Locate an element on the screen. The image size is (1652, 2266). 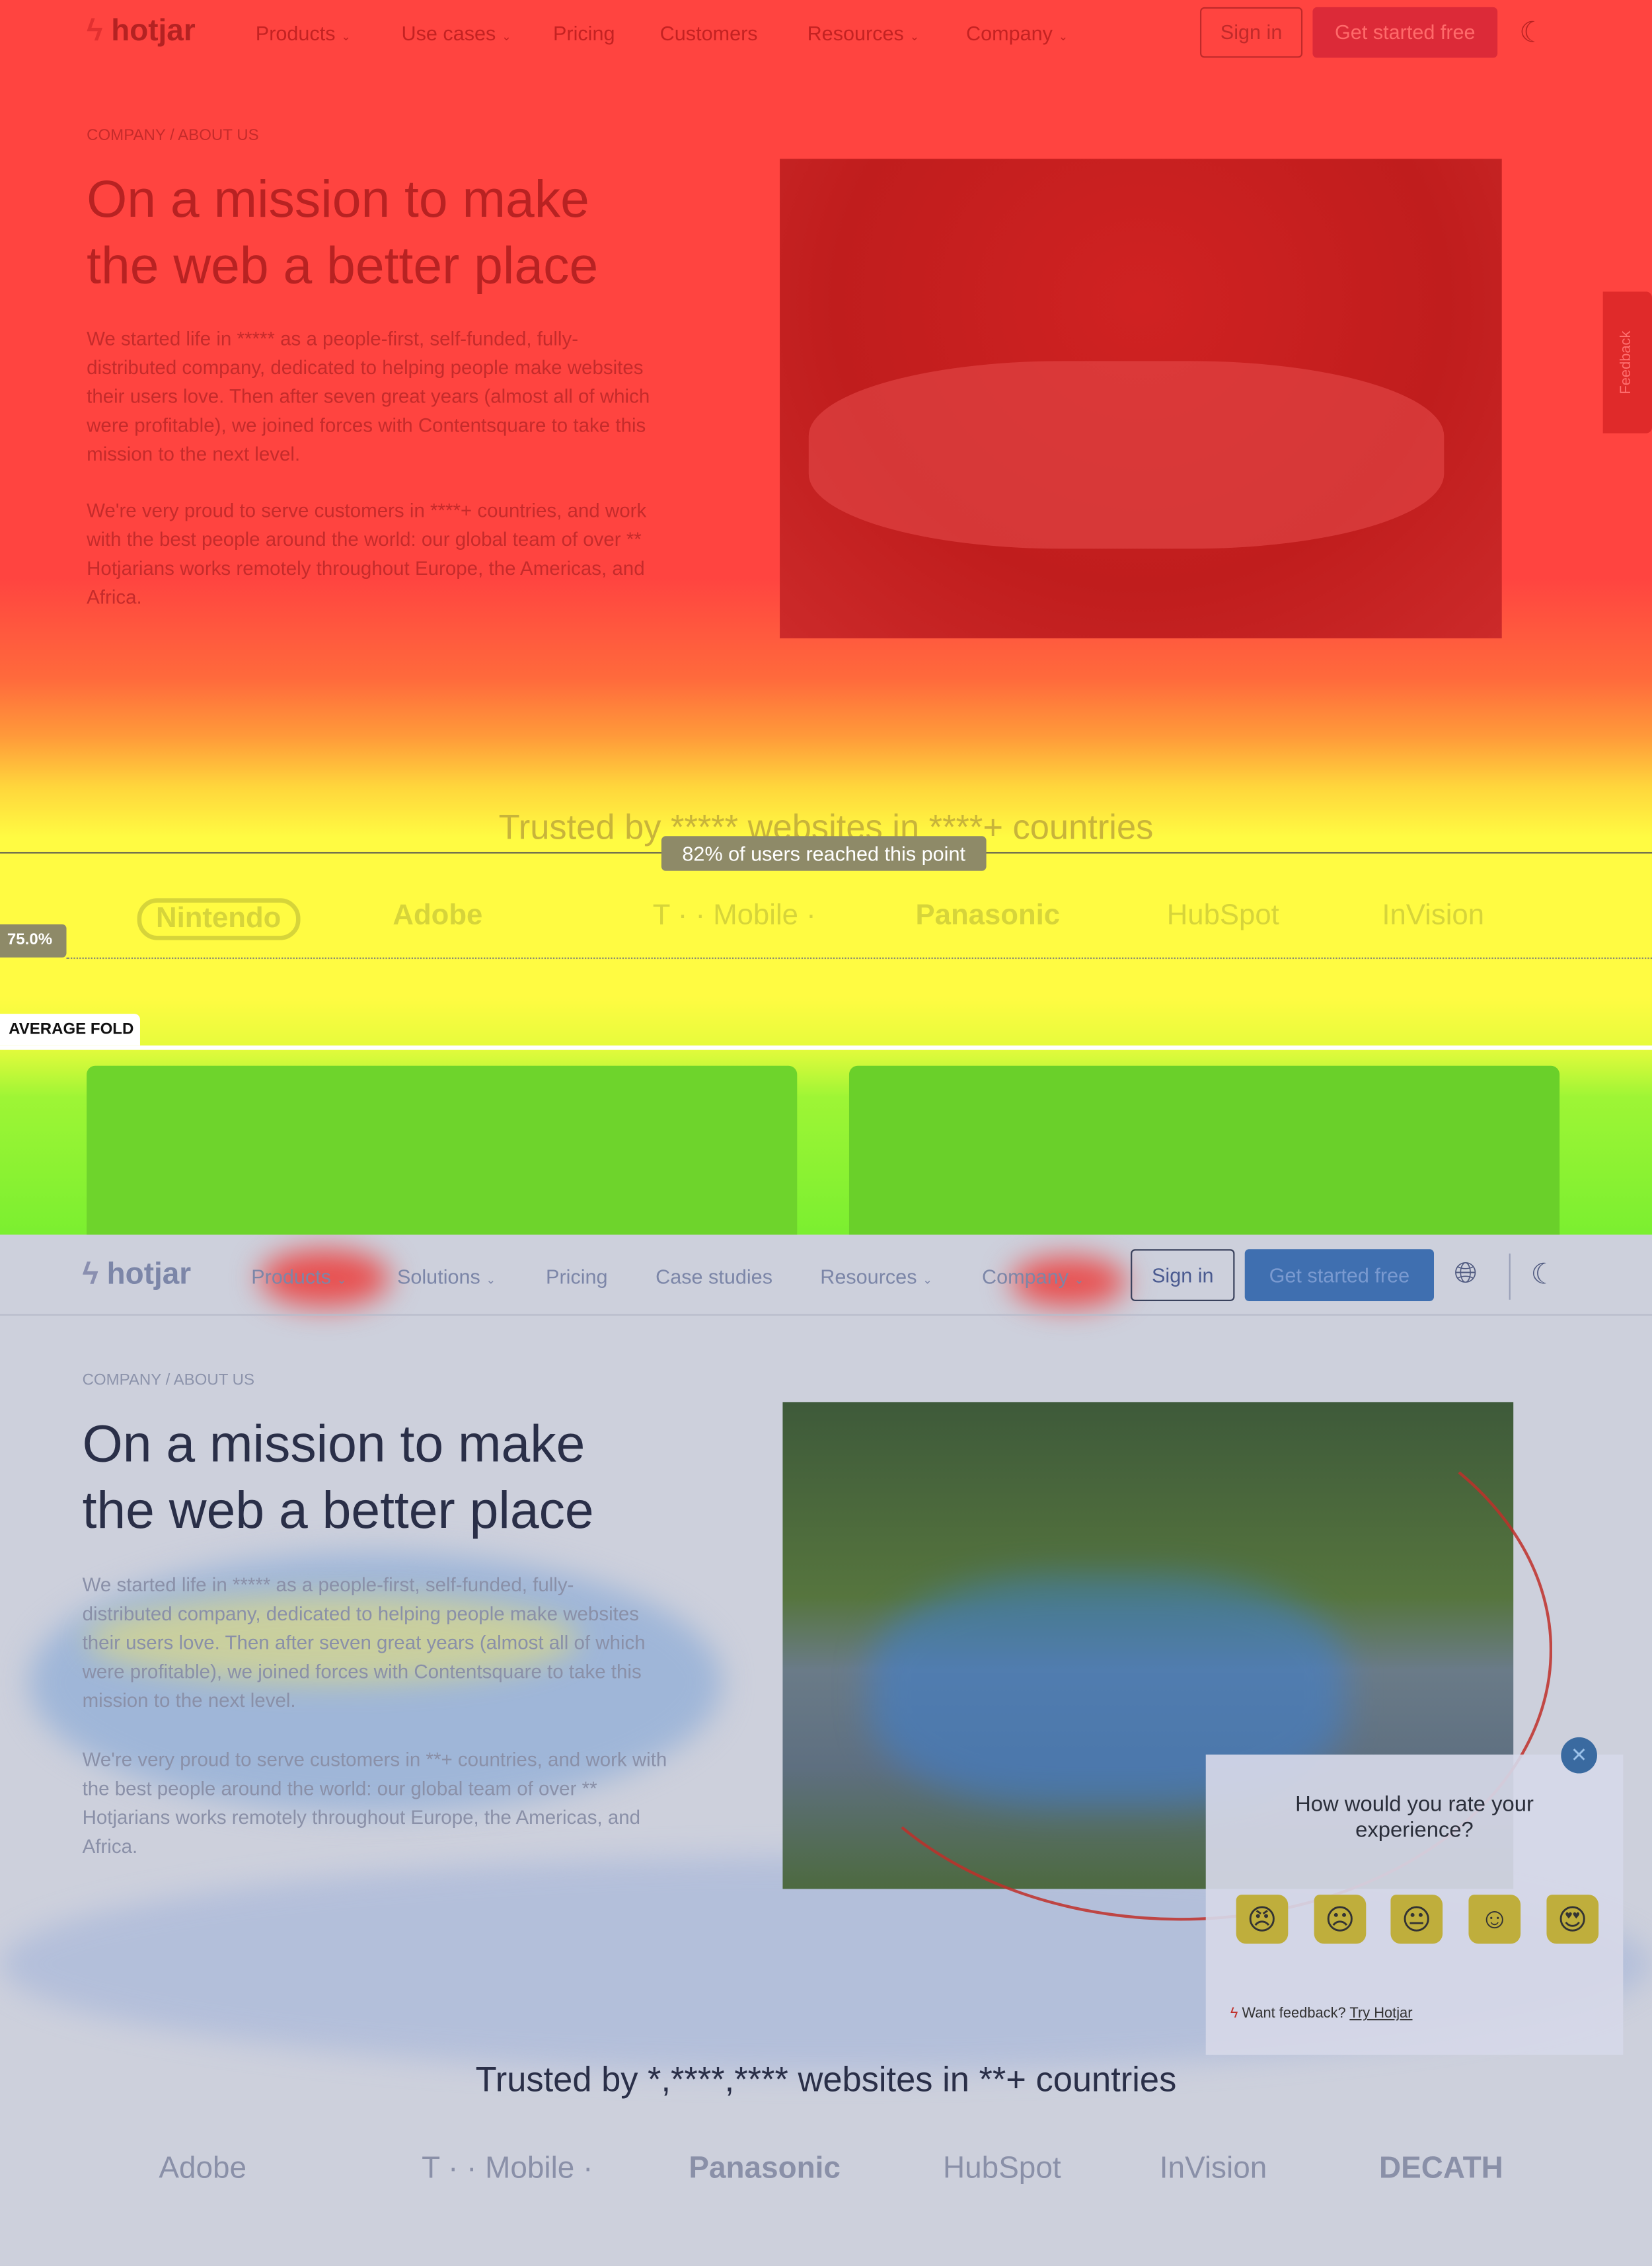
logo-nintendo: Nintendo is located at coordinates (218, 919).